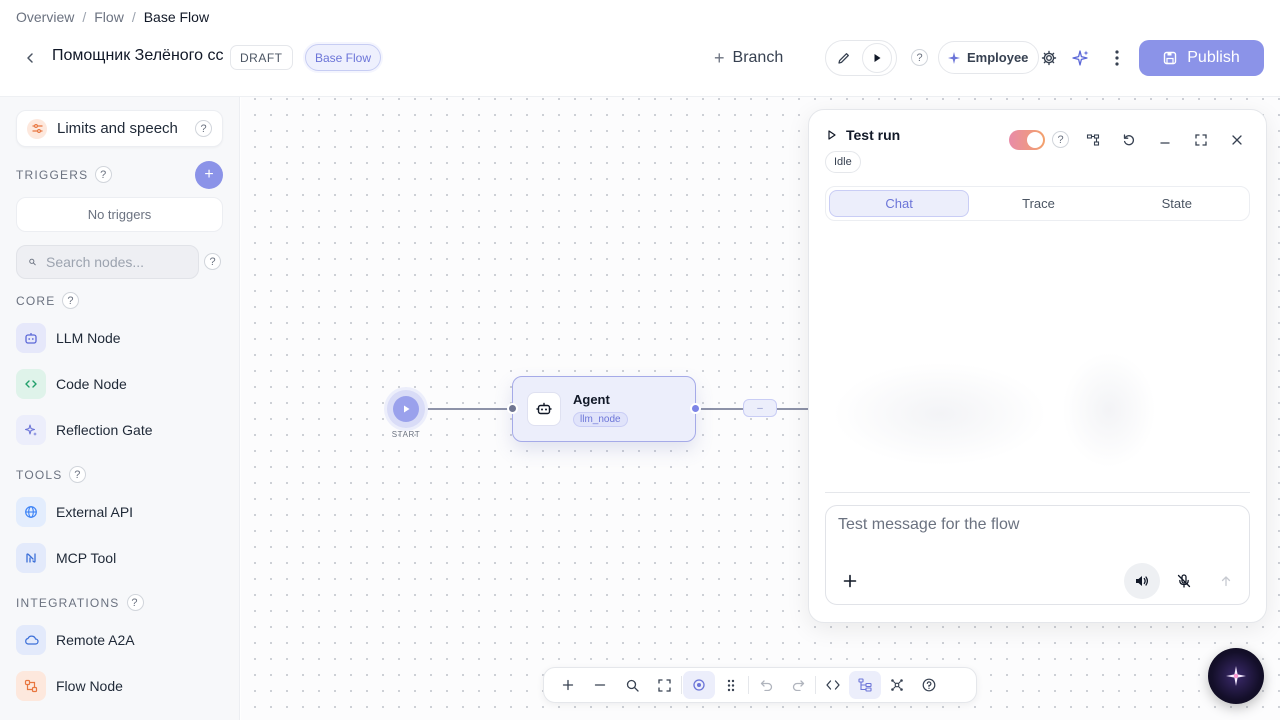 The width and height of the screenshot is (1280, 720). I want to click on fullscreen-button, so click(1201, 140).